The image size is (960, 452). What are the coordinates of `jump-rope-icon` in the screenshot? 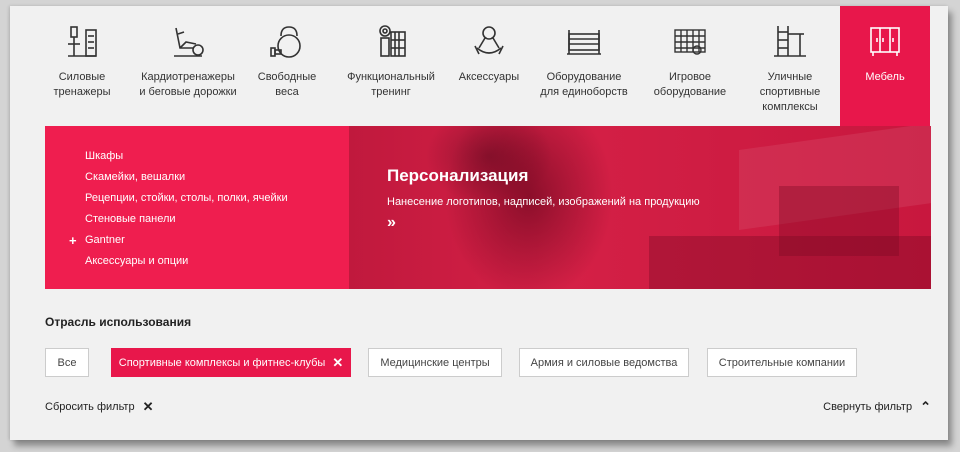 It's located at (489, 40).